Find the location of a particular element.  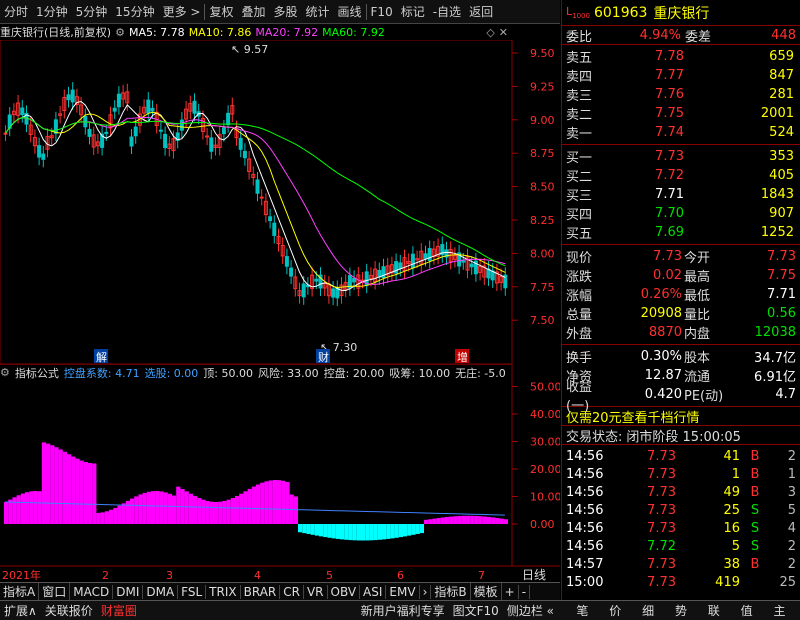

toolbar-item: 更多 > is located at coordinates (182, 11).